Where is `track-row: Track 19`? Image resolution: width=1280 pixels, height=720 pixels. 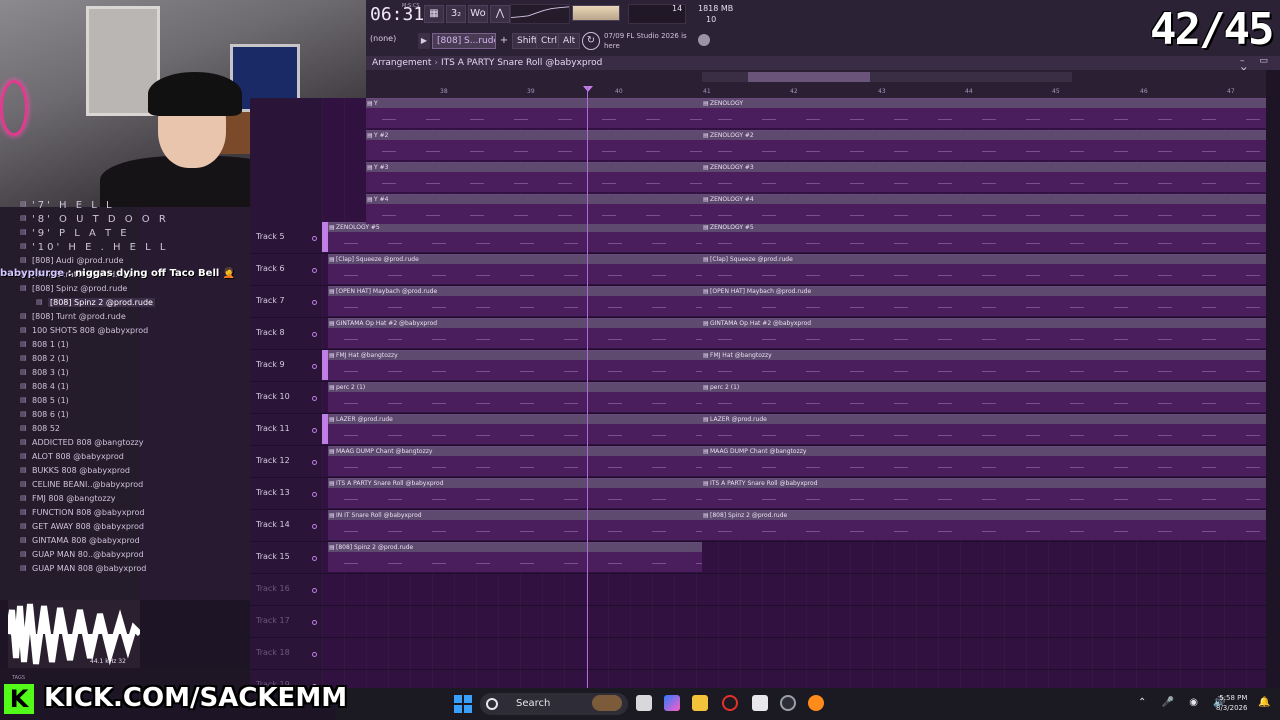 track-row: Track 19 is located at coordinates (758, 679).